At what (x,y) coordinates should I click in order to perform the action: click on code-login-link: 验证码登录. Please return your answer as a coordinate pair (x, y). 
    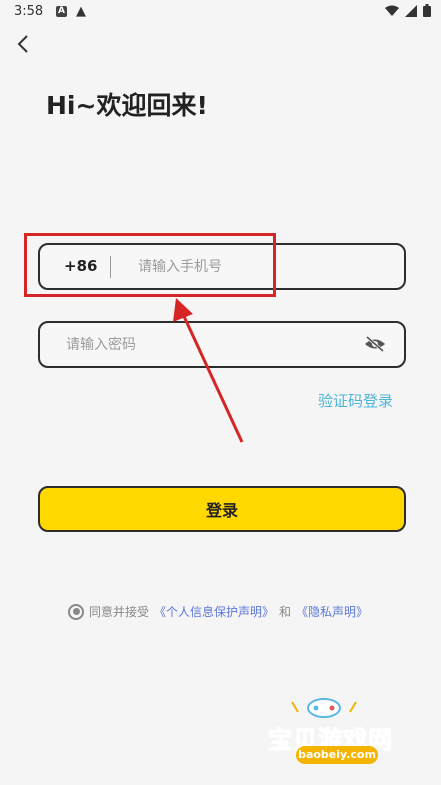
    Looking at the image, I should click on (355, 400).